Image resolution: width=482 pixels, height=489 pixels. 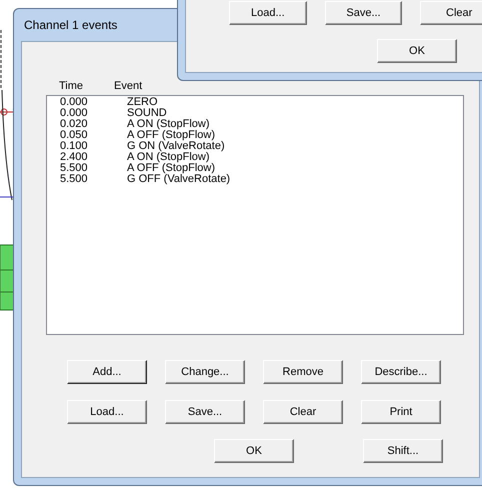 I want to click on time-cell-text: 0.100, so click(x=74, y=146).